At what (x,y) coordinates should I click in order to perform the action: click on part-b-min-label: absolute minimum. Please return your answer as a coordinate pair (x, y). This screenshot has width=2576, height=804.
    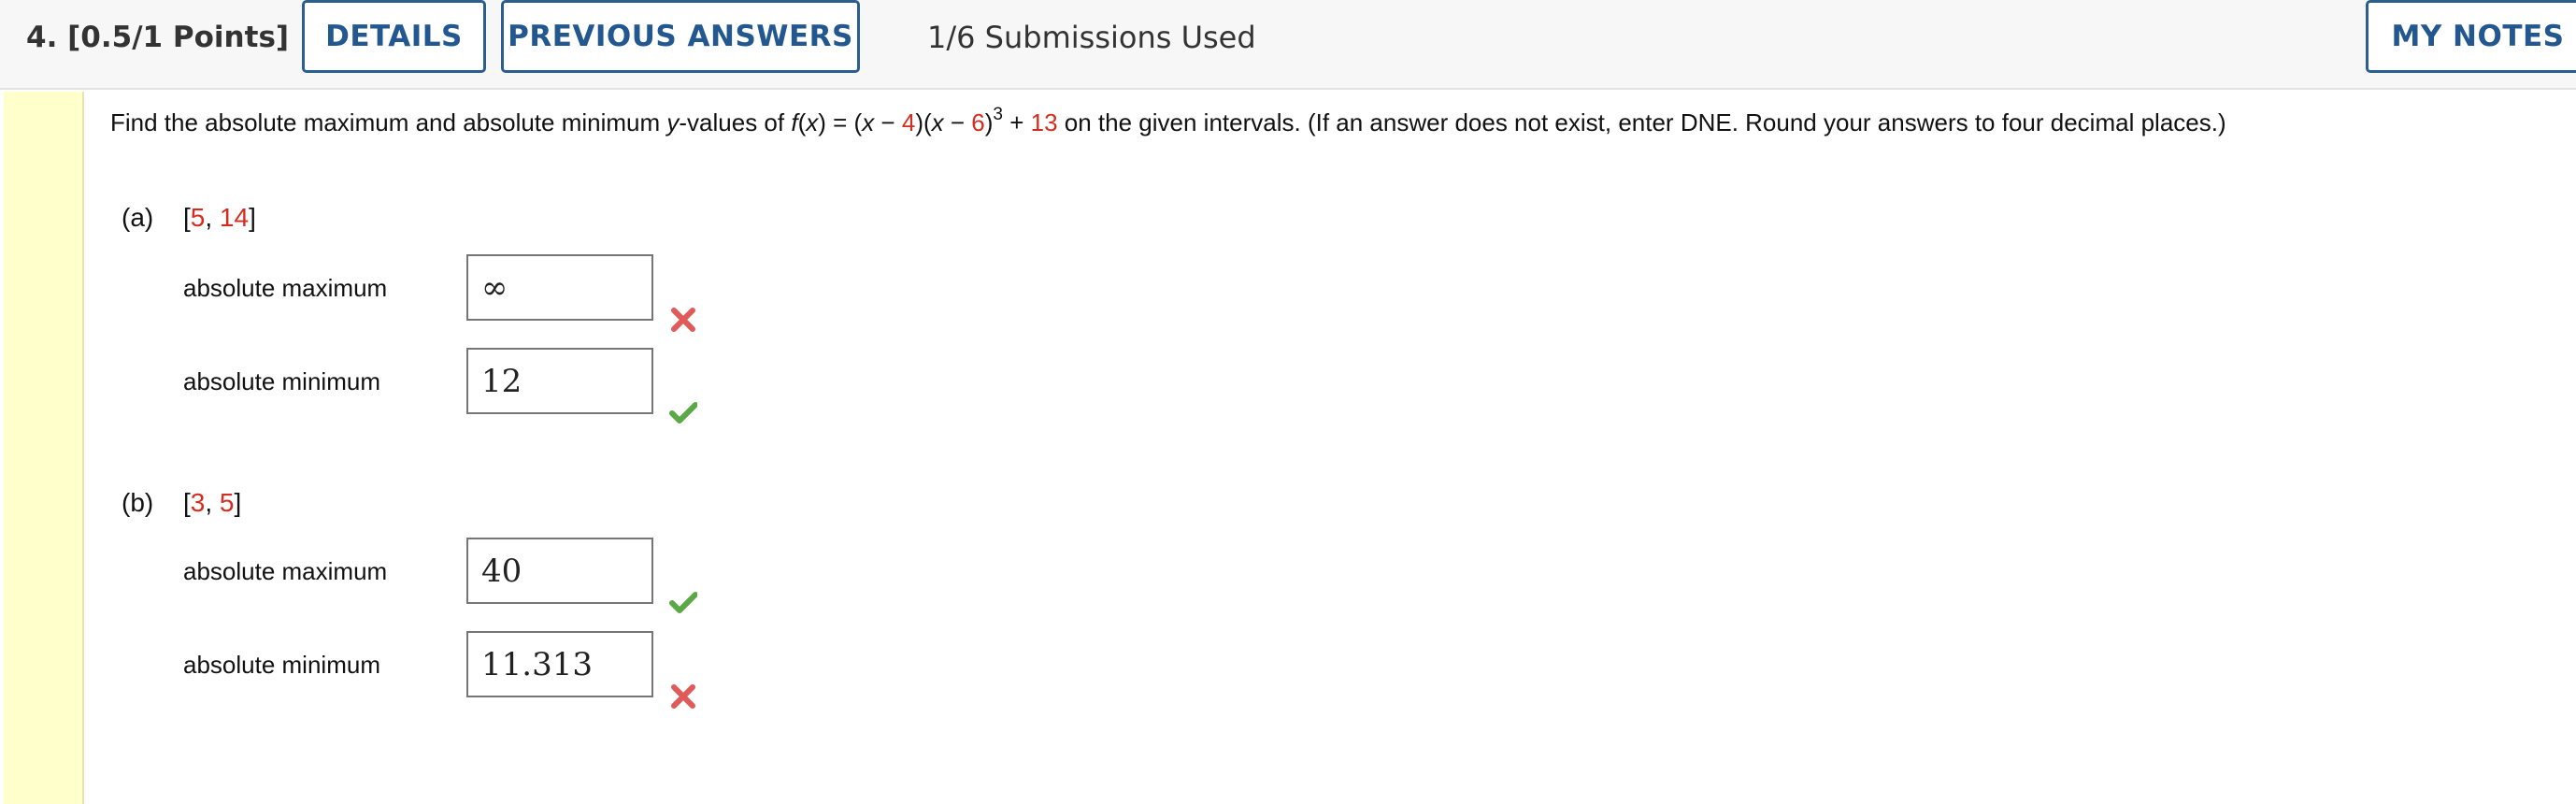
    Looking at the image, I should click on (281, 665).